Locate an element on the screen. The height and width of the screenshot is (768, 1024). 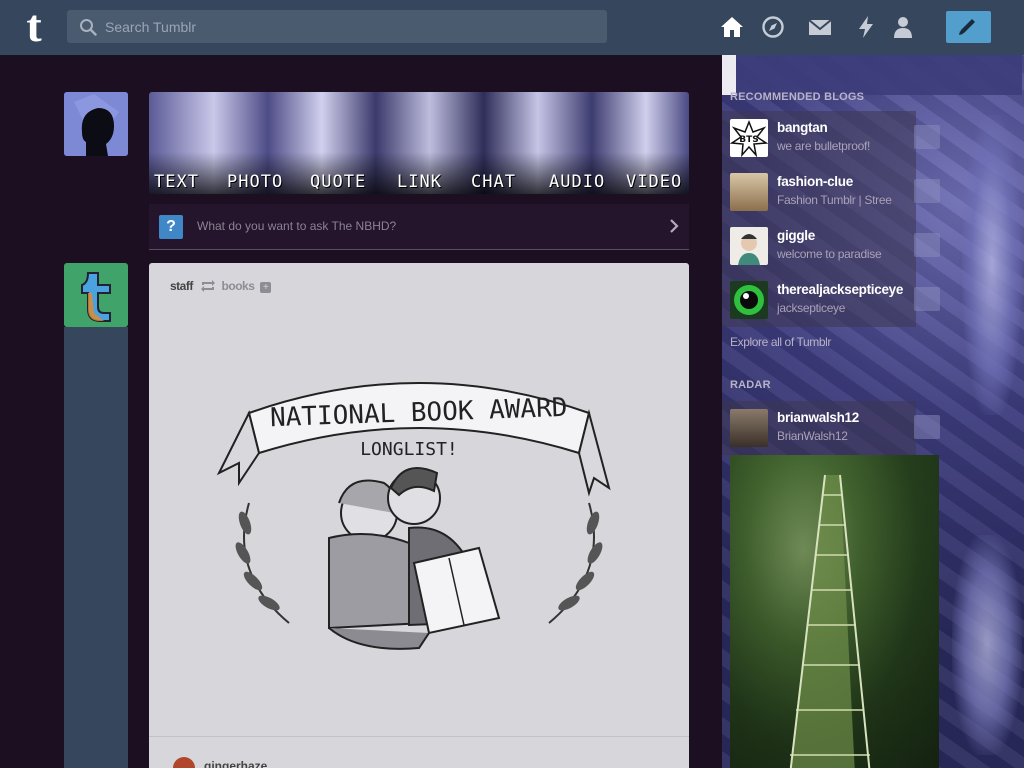
post-type-chat: CHAT is located at coordinates (493, 182).